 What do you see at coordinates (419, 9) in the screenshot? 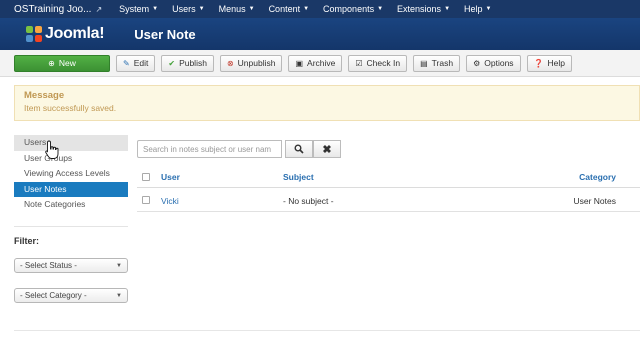
I see `menu-extensions-label: Extensions` at bounding box center [419, 9].